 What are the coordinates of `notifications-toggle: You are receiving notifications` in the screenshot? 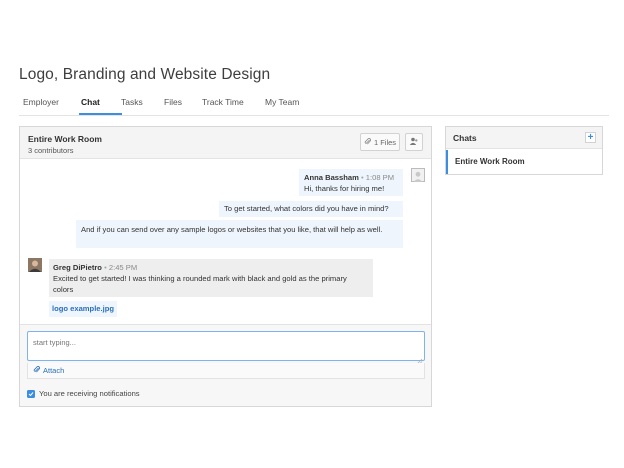 It's located at (83, 393).